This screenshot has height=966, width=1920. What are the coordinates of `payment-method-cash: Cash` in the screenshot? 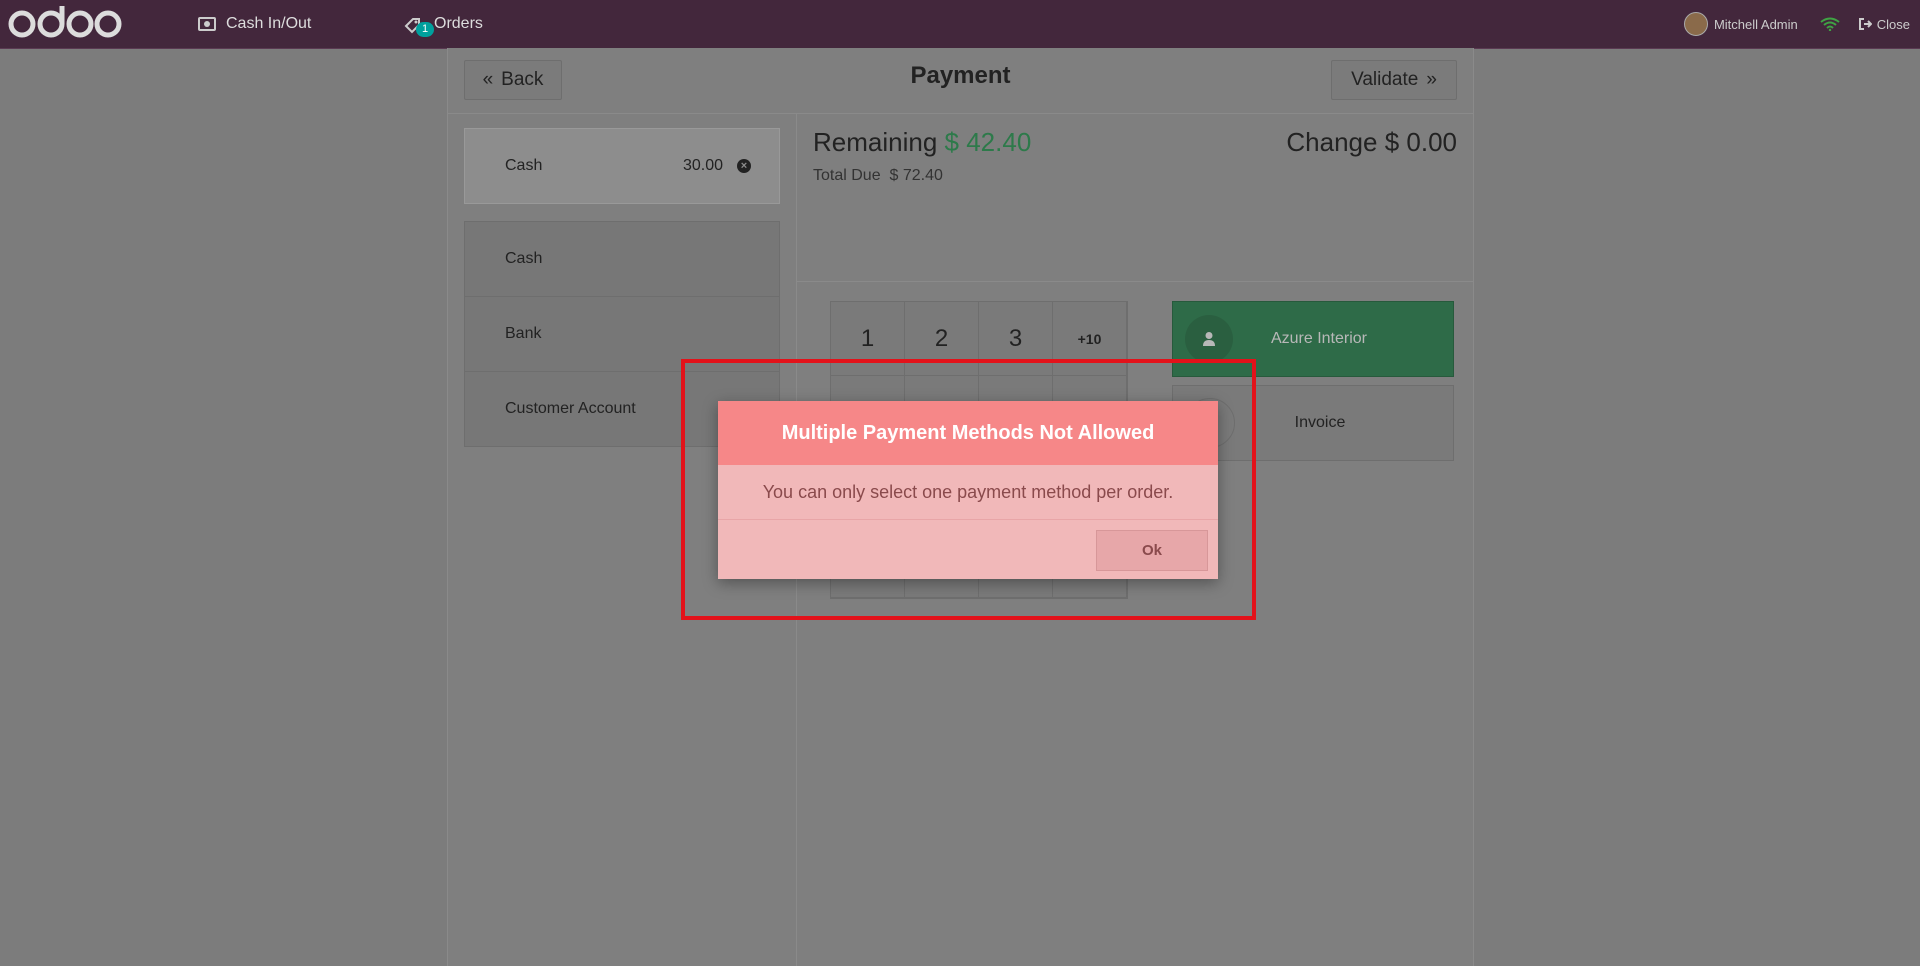 It's located at (622, 259).